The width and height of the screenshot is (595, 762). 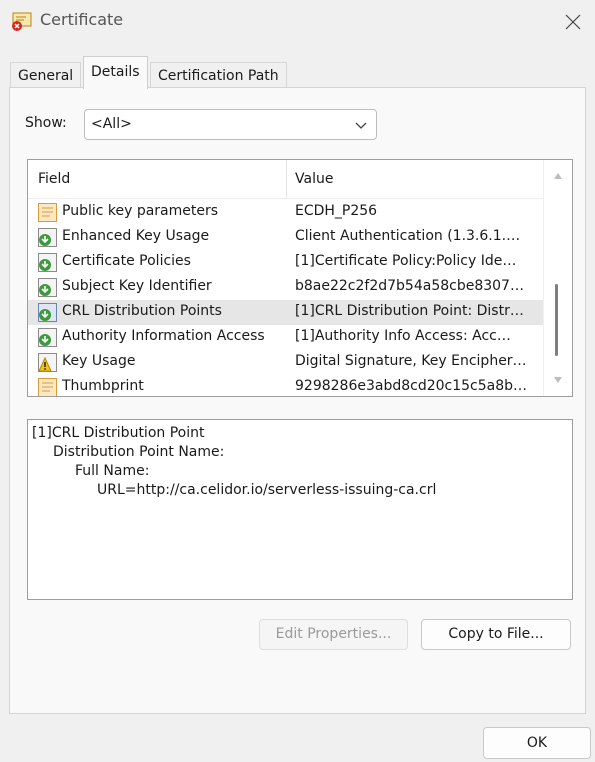 I want to click on tab-details: Details, so click(x=115, y=72).